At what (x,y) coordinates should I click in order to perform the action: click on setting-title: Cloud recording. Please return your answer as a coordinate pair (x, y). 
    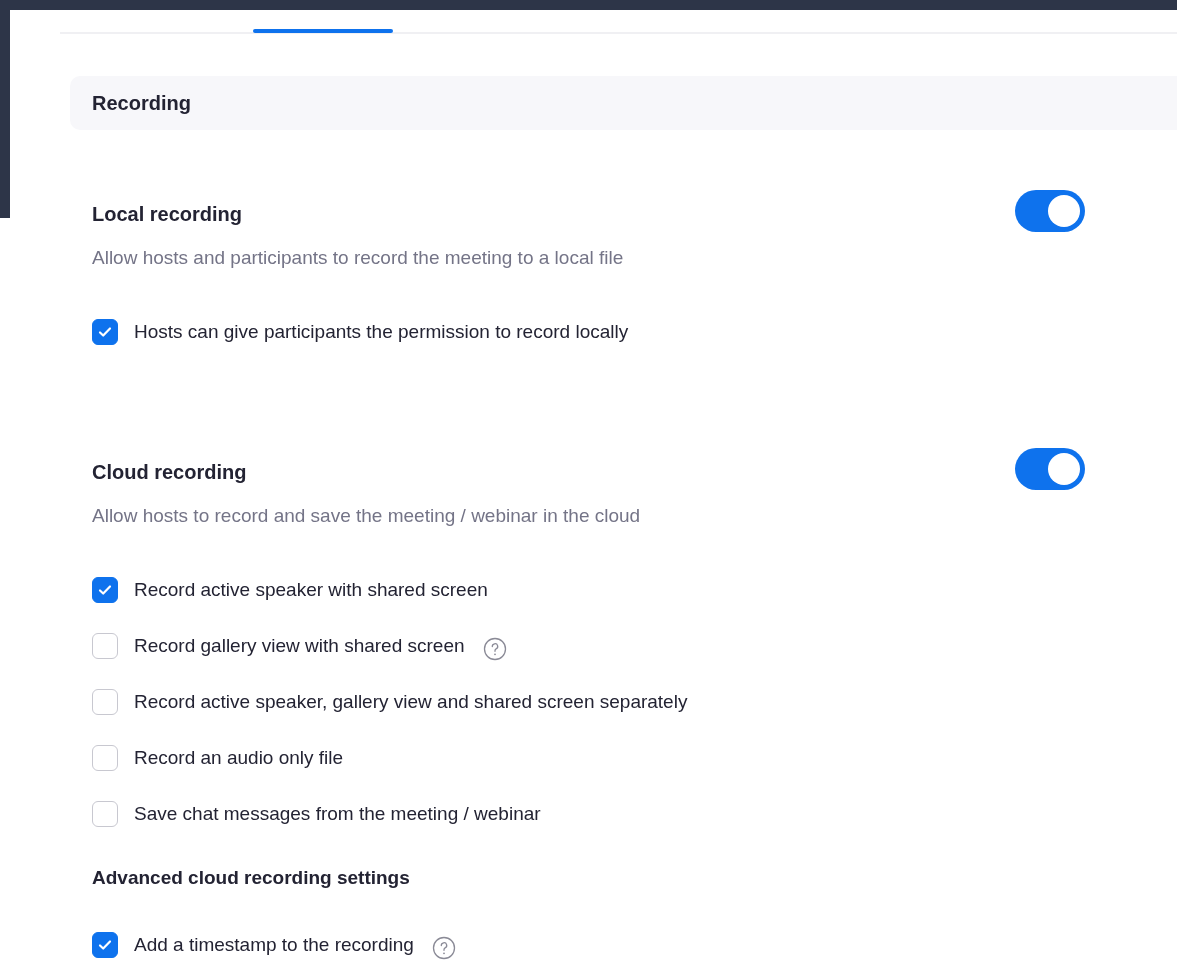
    Looking at the image, I should click on (169, 472).